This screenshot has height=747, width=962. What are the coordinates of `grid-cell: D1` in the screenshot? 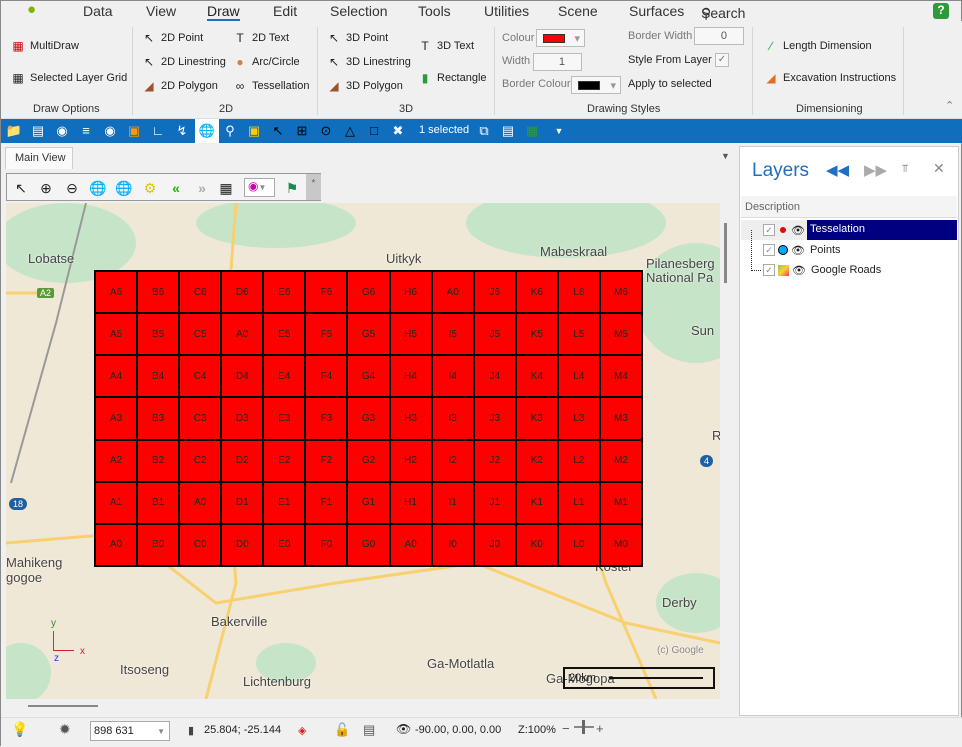 It's located at (242, 502).